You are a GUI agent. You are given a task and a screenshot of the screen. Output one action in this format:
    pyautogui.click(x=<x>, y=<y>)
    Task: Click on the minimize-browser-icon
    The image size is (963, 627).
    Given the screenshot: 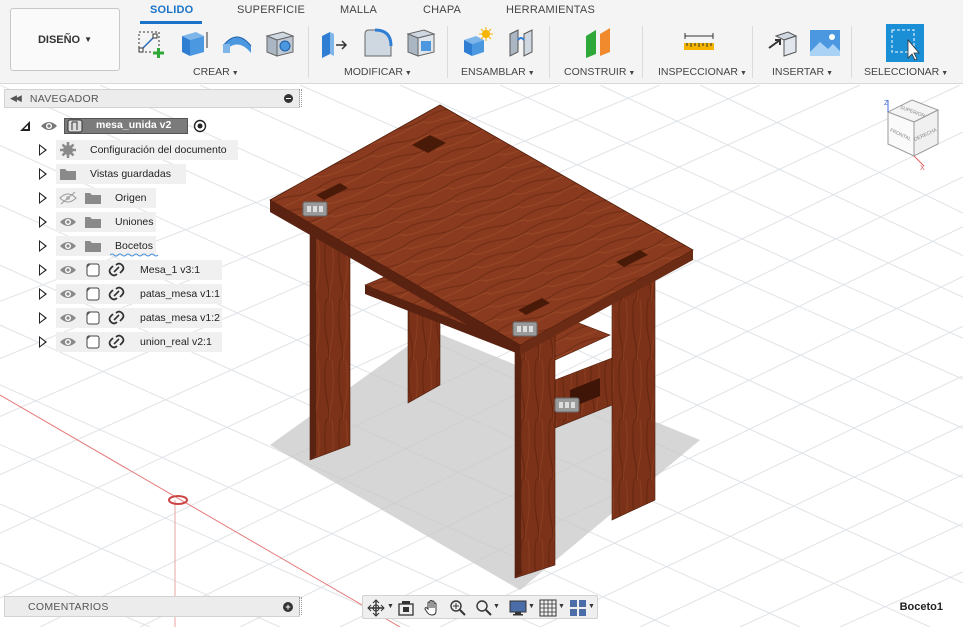 What is the action you would take?
    pyautogui.click(x=288, y=98)
    